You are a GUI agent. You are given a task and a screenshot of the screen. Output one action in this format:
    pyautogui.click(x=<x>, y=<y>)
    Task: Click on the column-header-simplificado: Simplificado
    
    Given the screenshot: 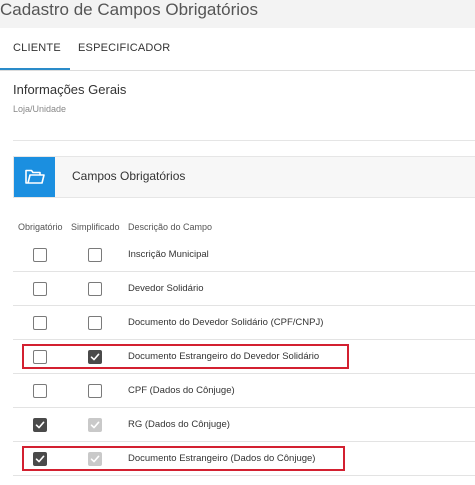 What is the action you would take?
    pyautogui.click(x=95, y=227)
    